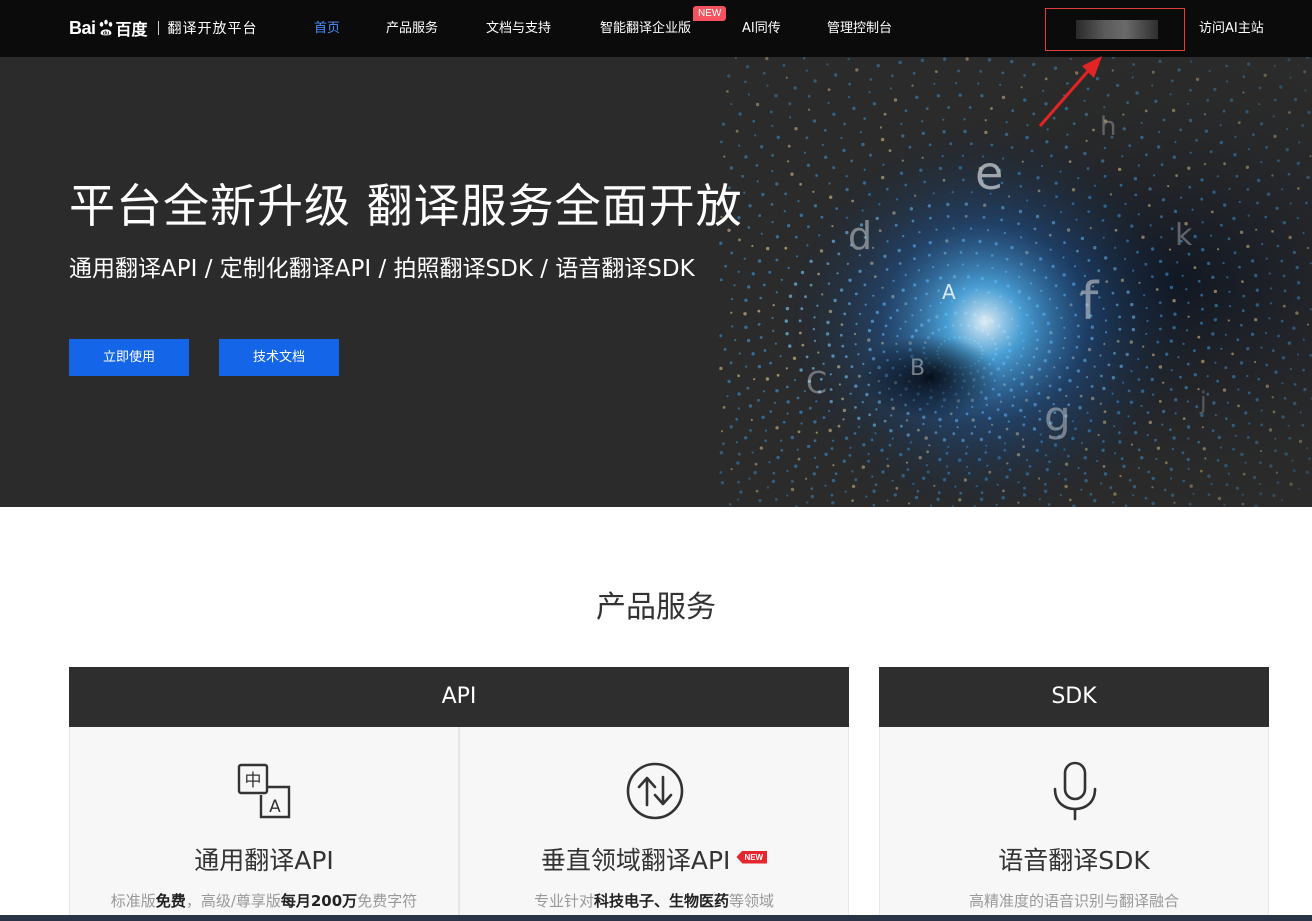 This screenshot has width=1312, height=921. What do you see at coordinates (275, 807) in the screenshot?
I see `svg-text: A` at bounding box center [275, 807].